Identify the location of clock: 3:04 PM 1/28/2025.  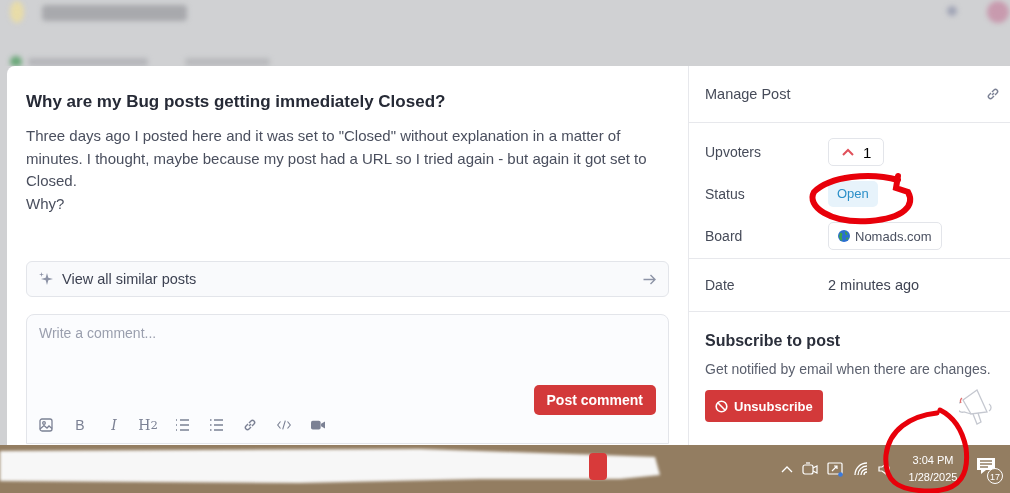
(933, 469).